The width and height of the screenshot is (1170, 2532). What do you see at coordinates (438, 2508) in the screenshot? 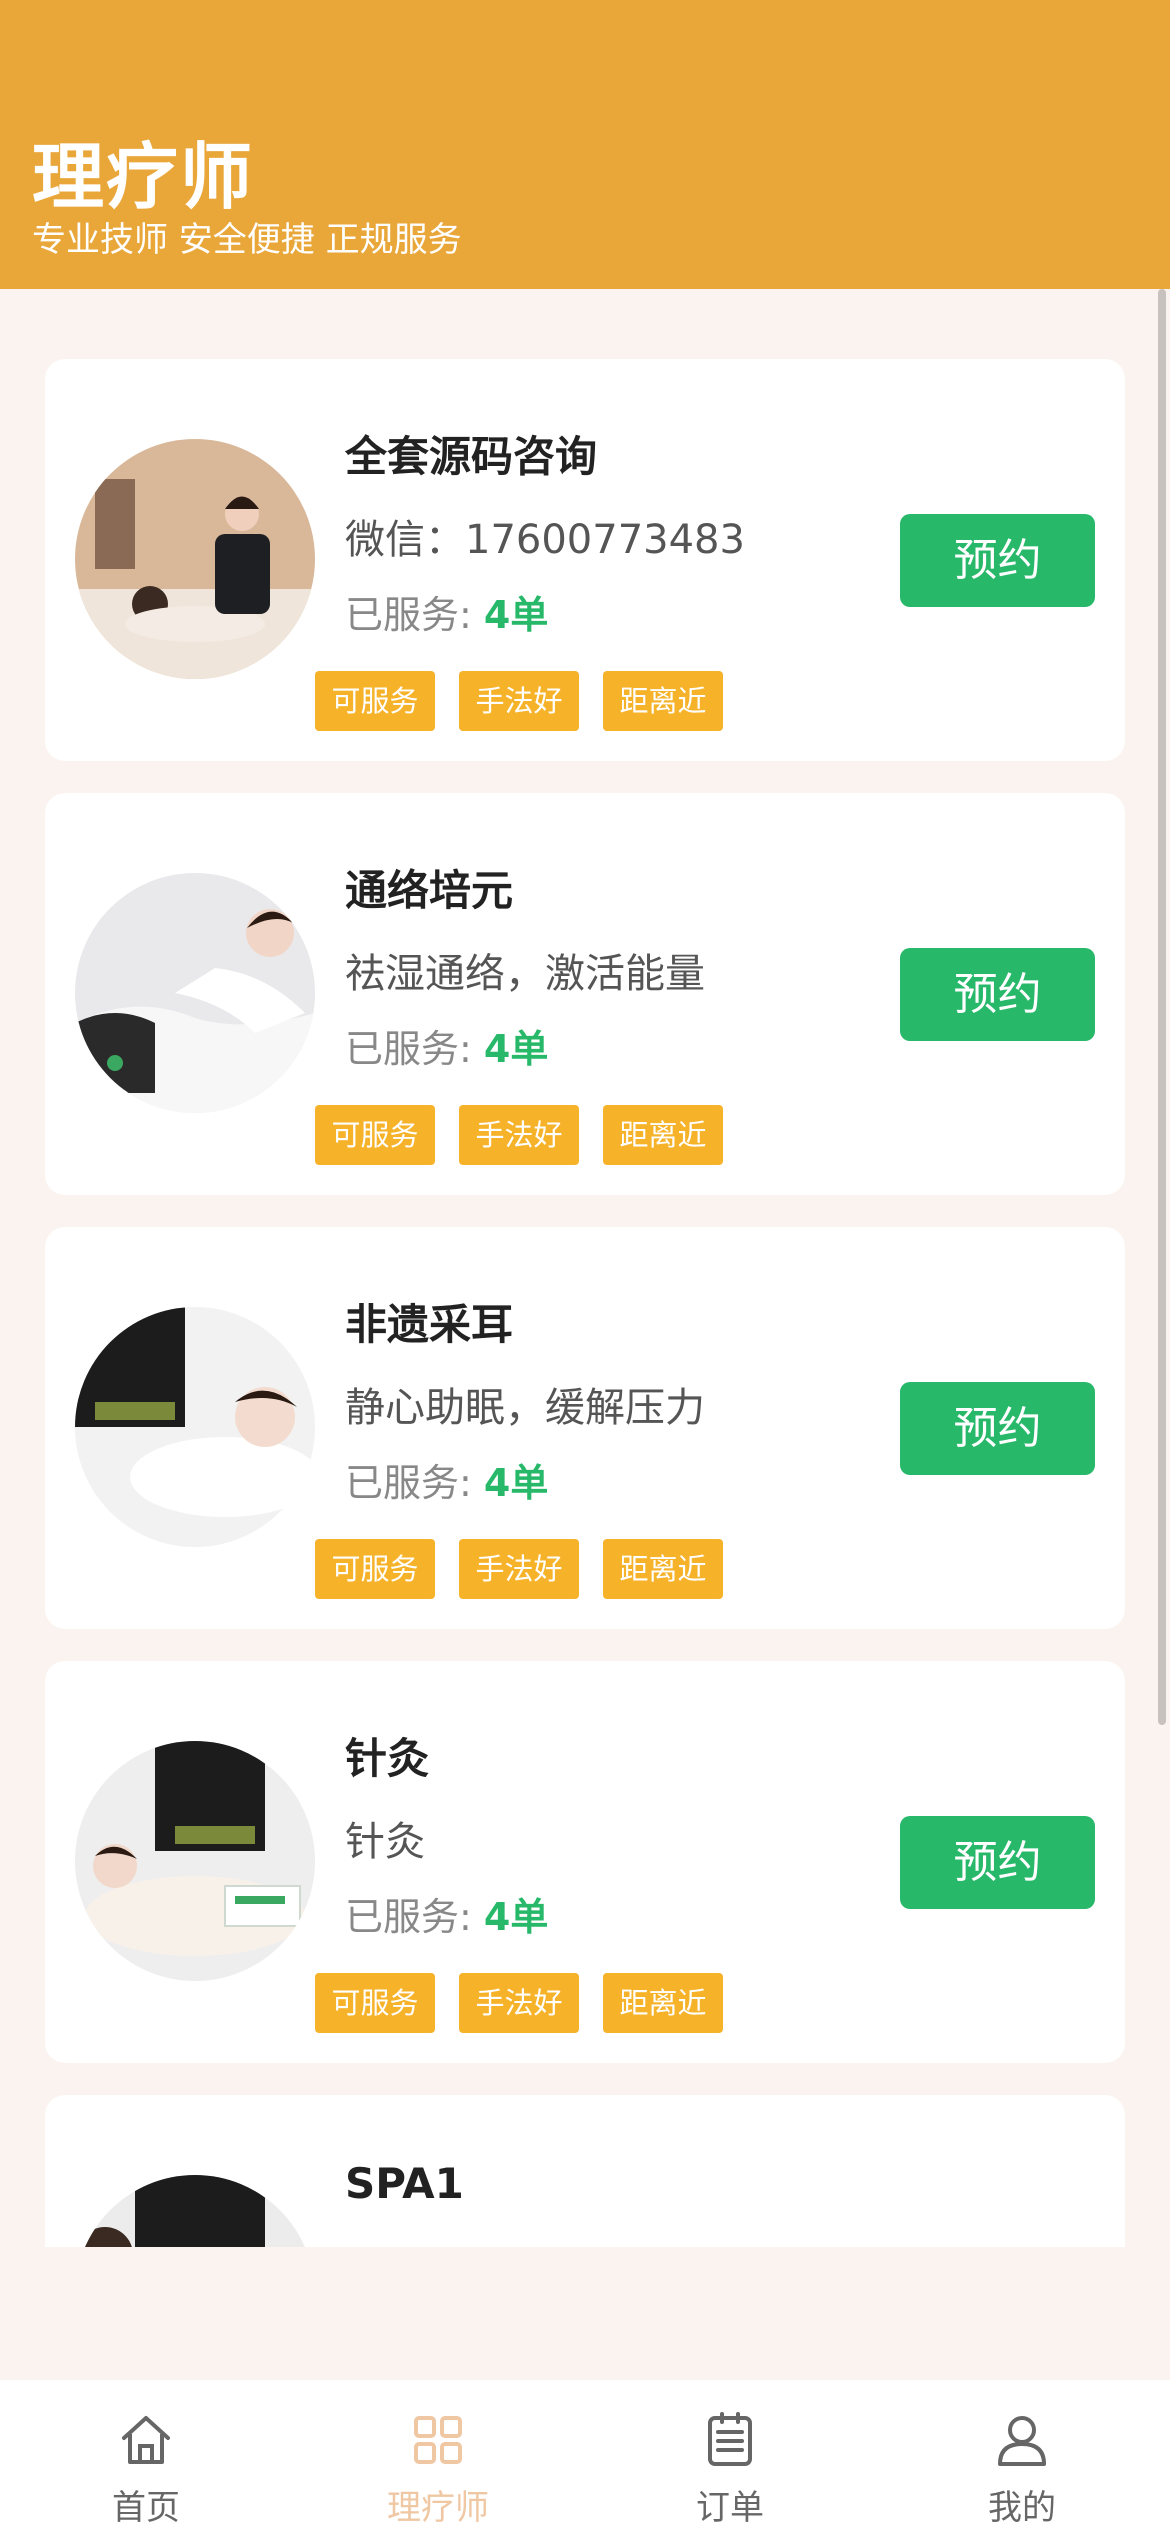
I see `tab-label: 理疗师` at bounding box center [438, 2508].